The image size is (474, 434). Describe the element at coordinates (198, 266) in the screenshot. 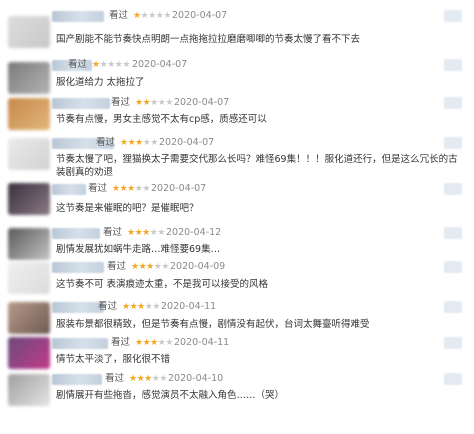

I see `review-date: 2020-04-09` at that location.